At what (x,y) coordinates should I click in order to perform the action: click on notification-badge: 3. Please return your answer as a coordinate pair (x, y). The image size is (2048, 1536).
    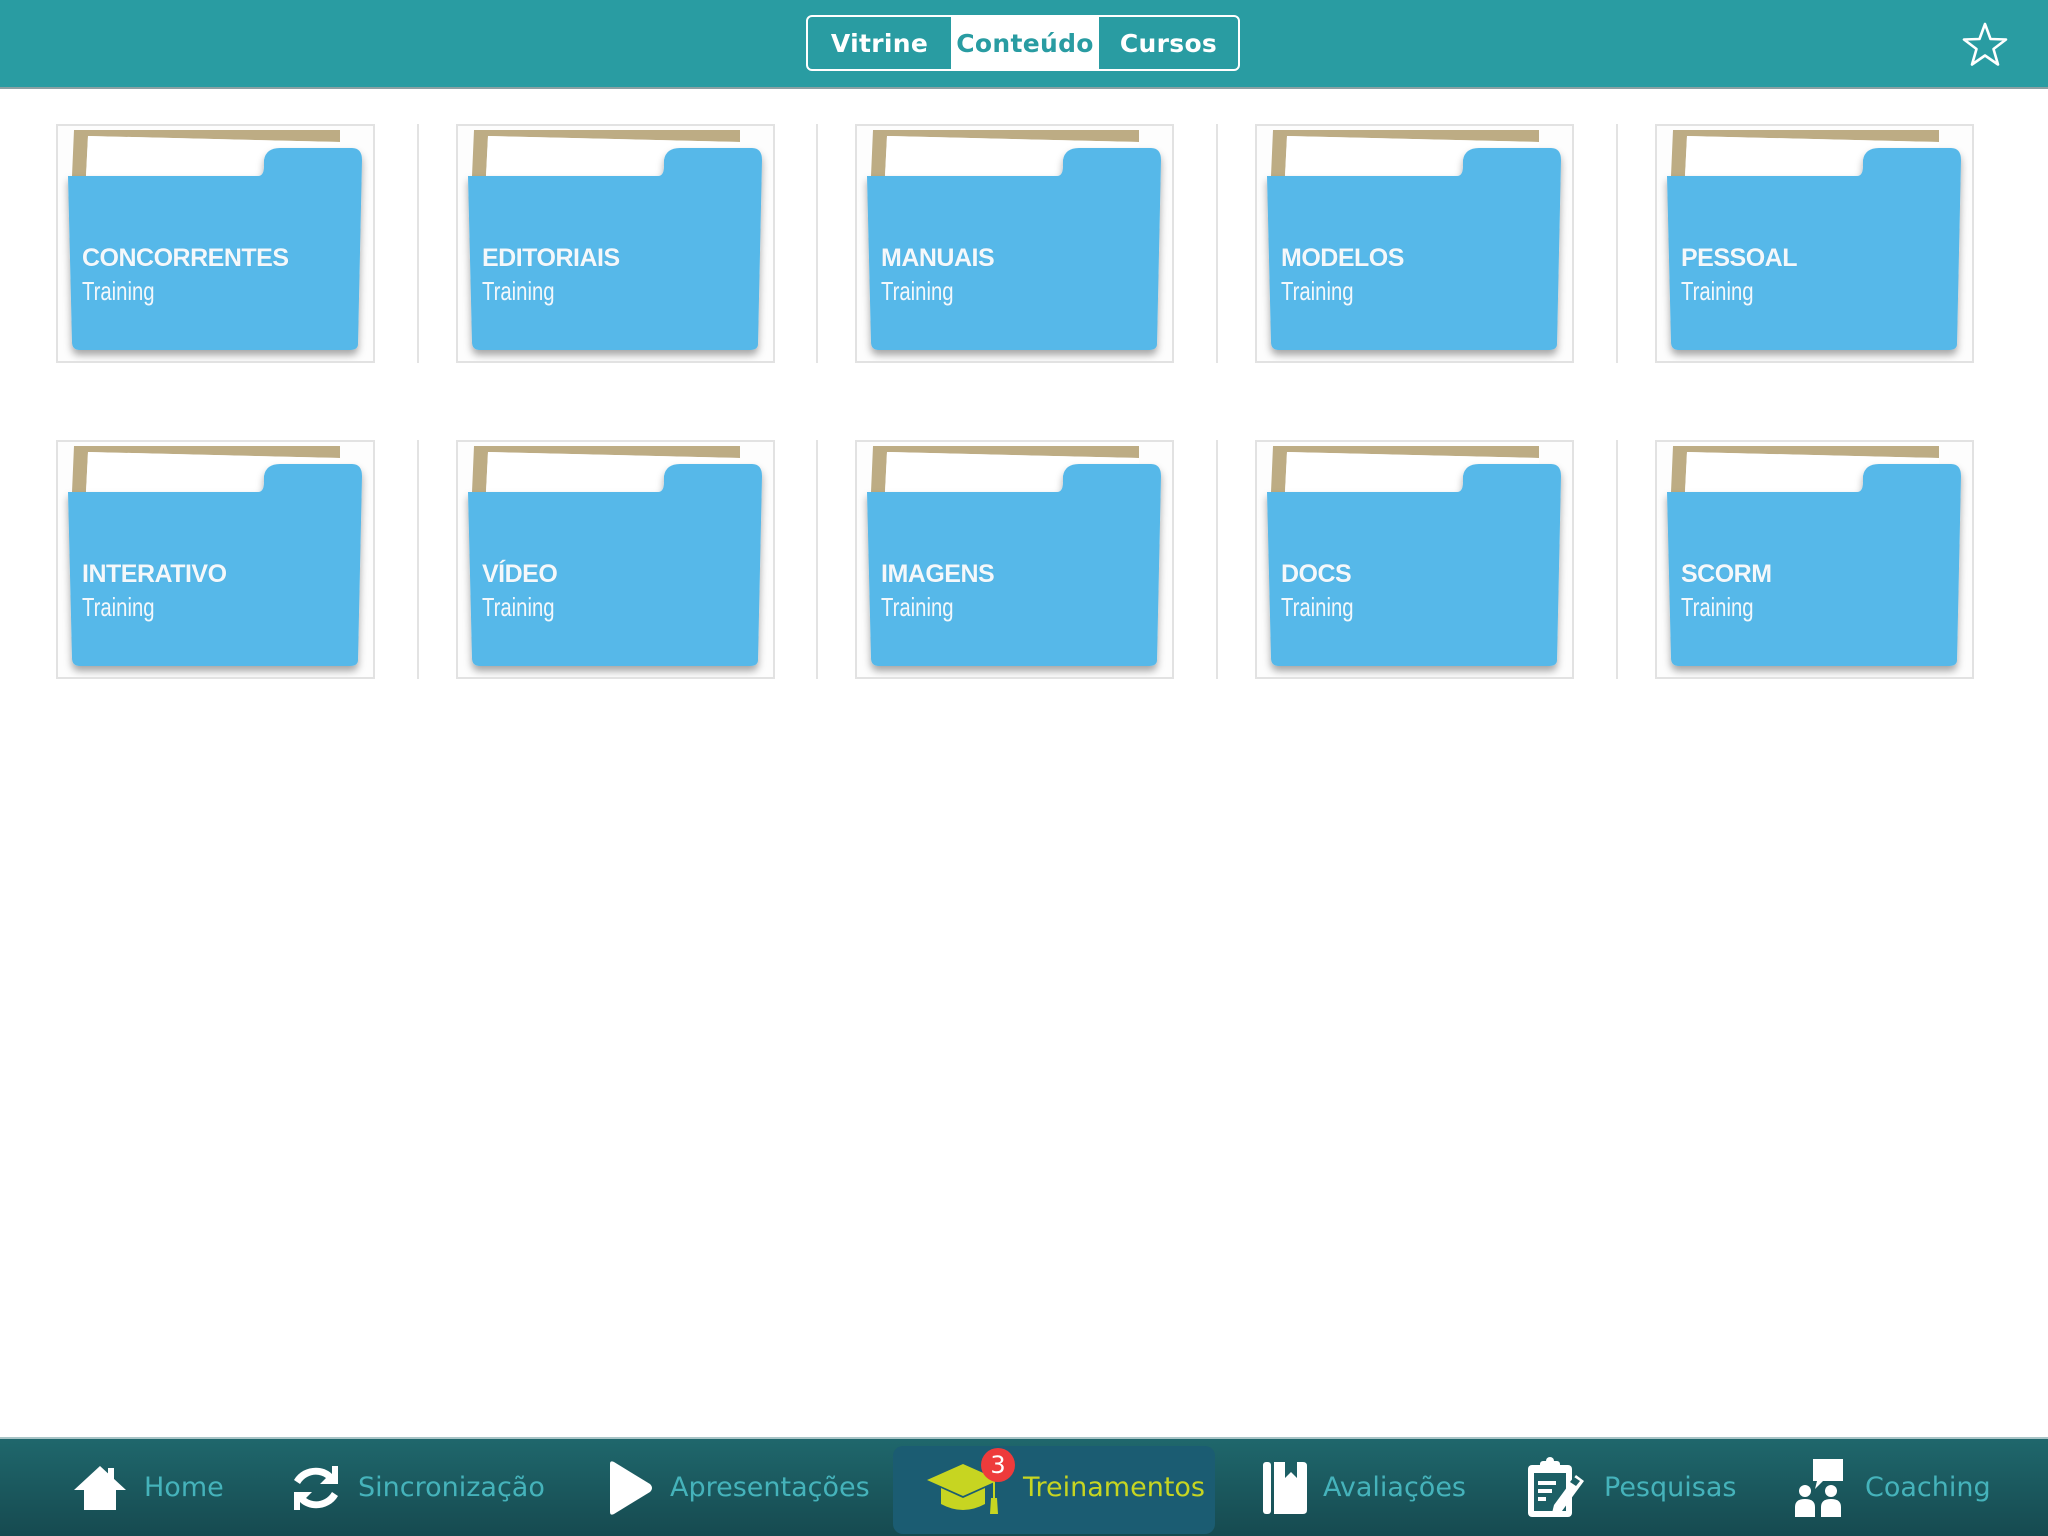
    Looking at the image, I should click on (998, 1465).